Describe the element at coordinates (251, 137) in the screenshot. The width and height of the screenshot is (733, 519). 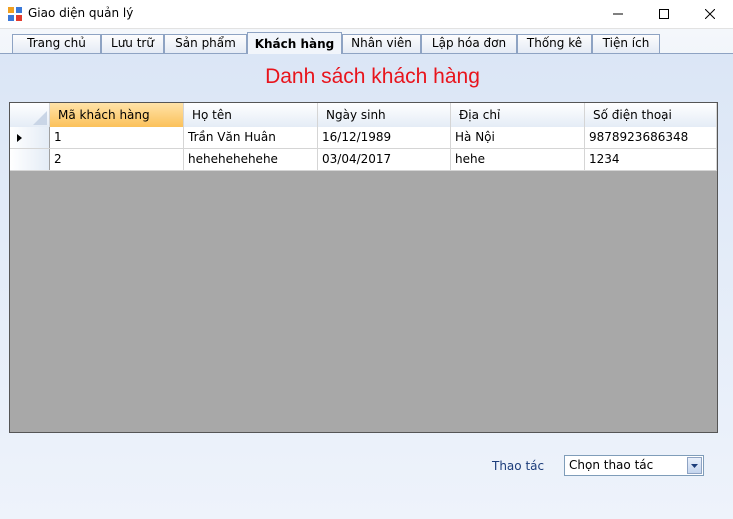
I see `cell-ho-ten: Trần Văn Huân` at that location.